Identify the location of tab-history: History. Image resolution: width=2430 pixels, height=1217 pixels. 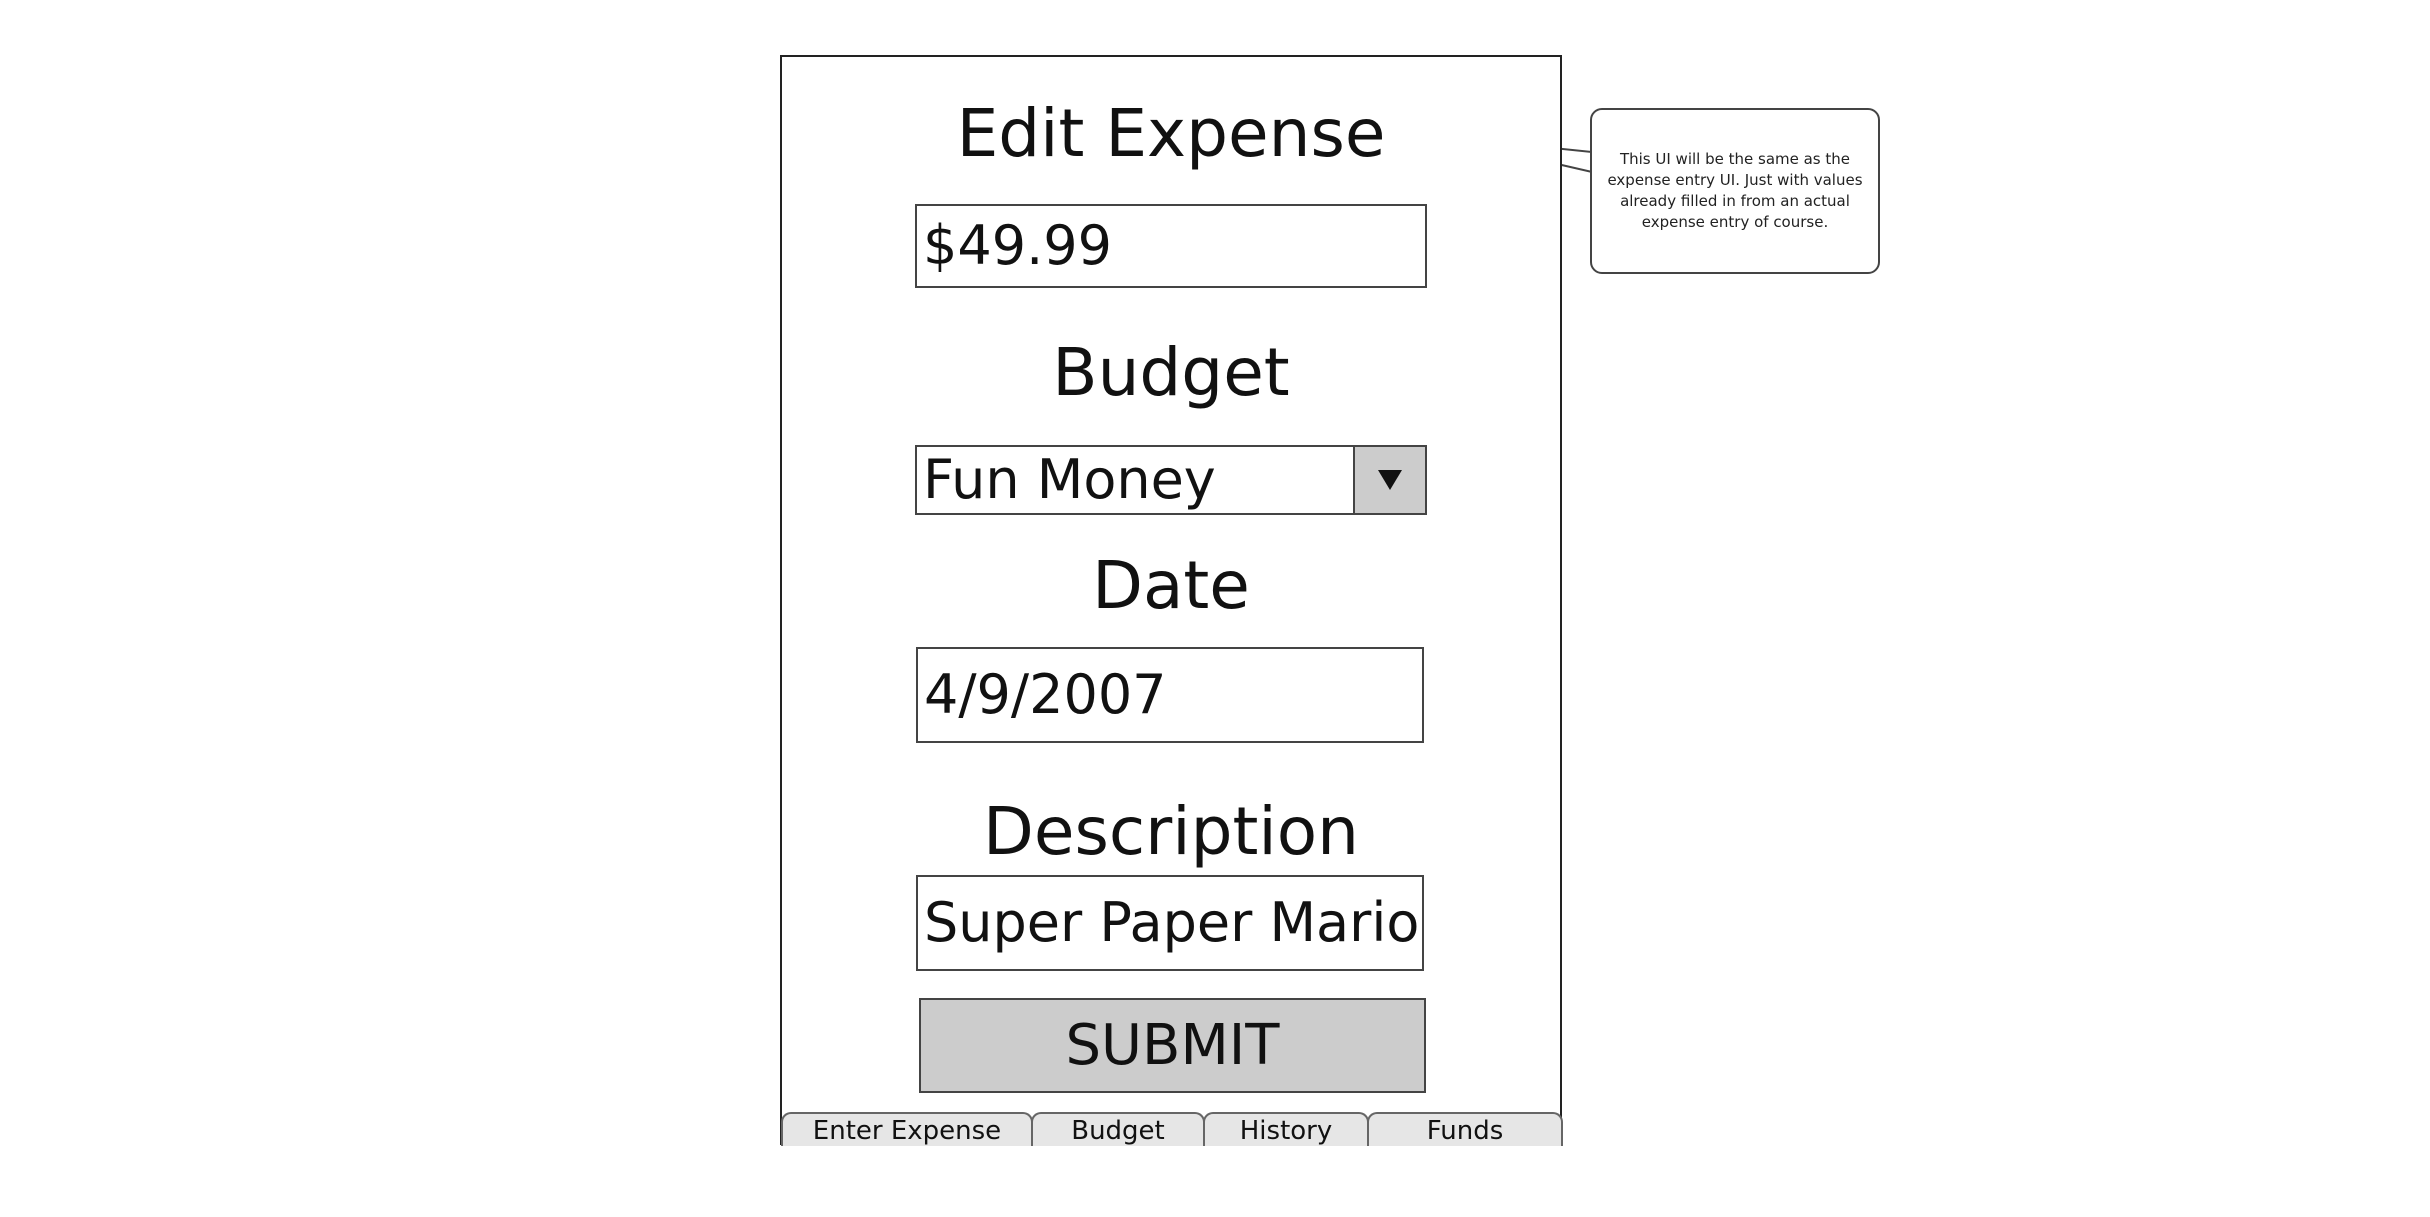
(1286, 1129).